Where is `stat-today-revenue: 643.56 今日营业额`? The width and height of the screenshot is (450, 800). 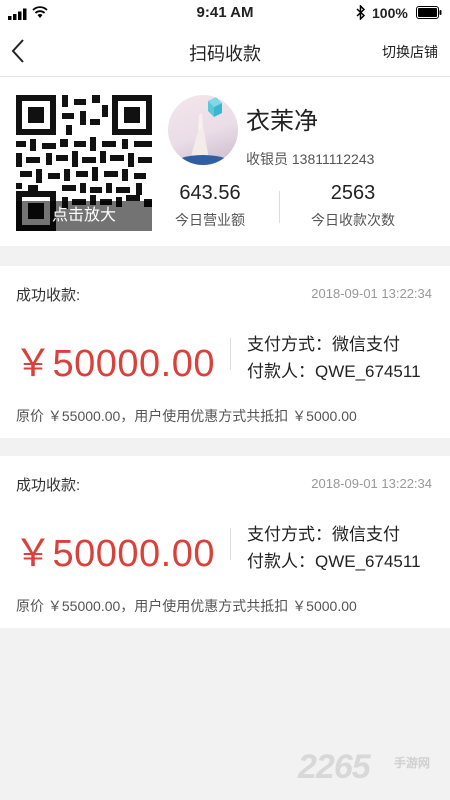 stat-today-revenue: 643.56 今日营业额 is located at coordinates (210, 206).